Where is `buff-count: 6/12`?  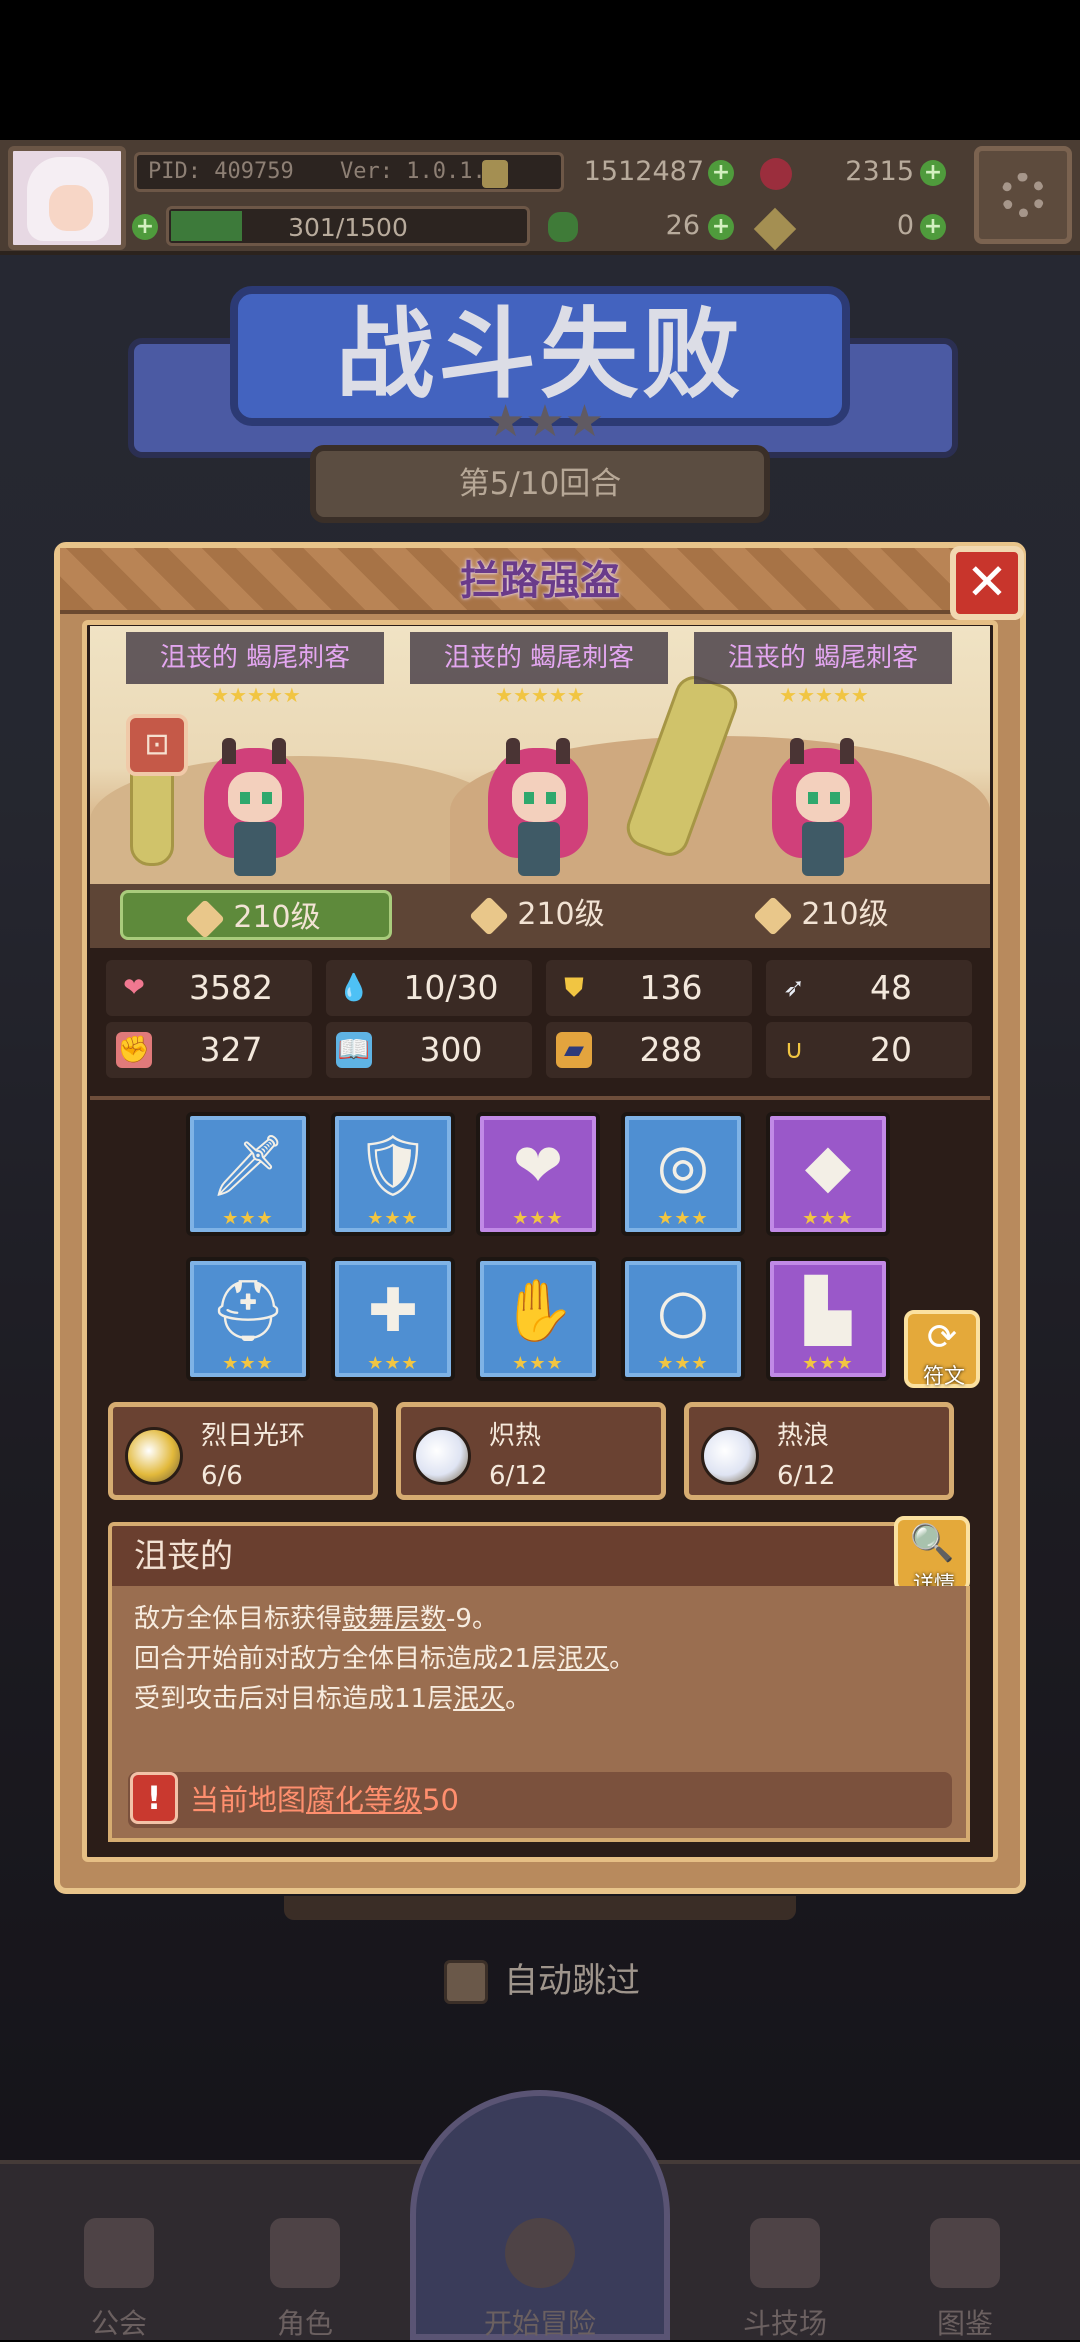 buff-count: 6/12 is located at coordinates (518, 1476).